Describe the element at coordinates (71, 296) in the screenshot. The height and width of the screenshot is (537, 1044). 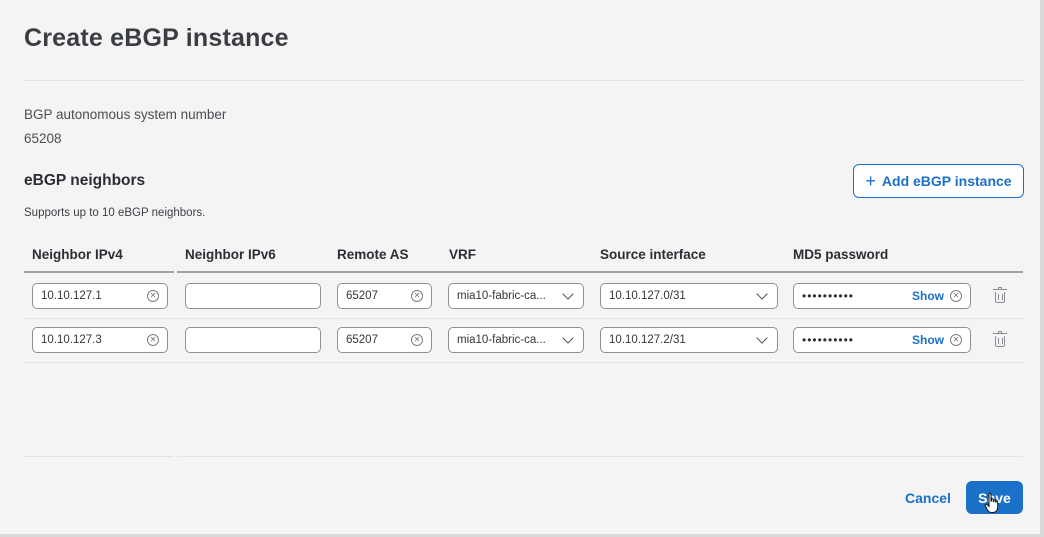
I see `neighbor-ipv4-value: 10.10.127.1` at that location.